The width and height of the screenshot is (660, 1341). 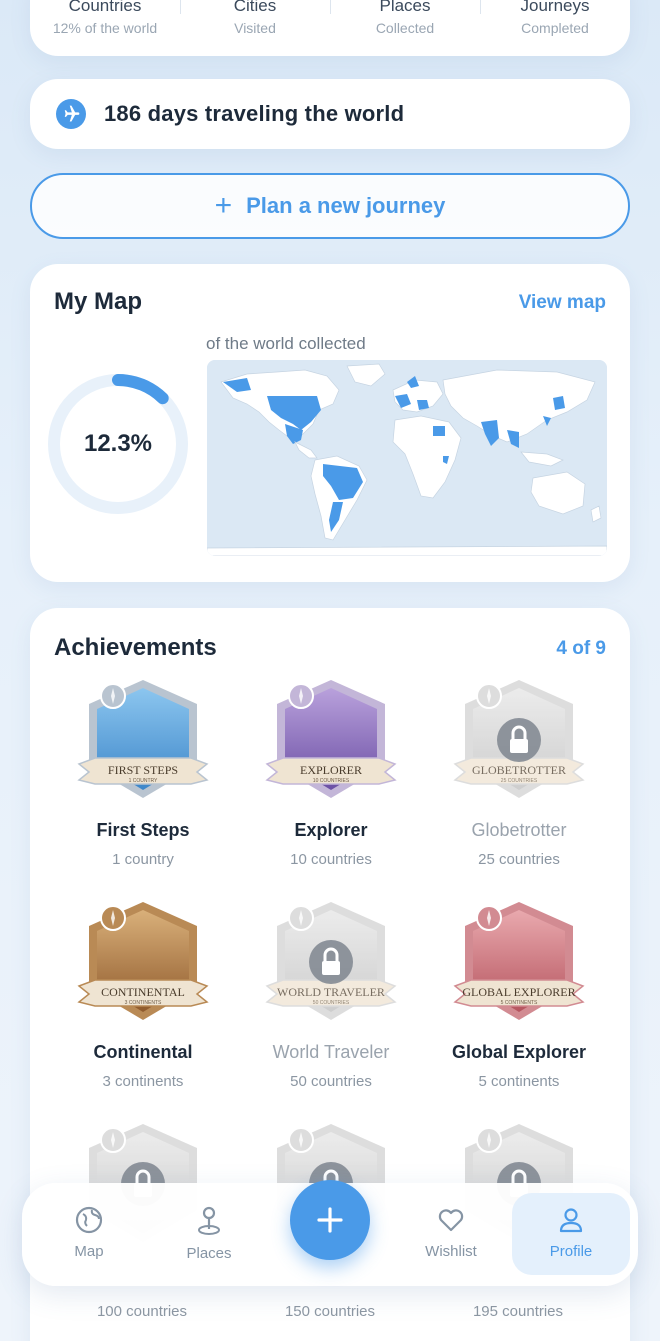 I want to click on map-caption: of the world collected, so click(x=286, y=343).